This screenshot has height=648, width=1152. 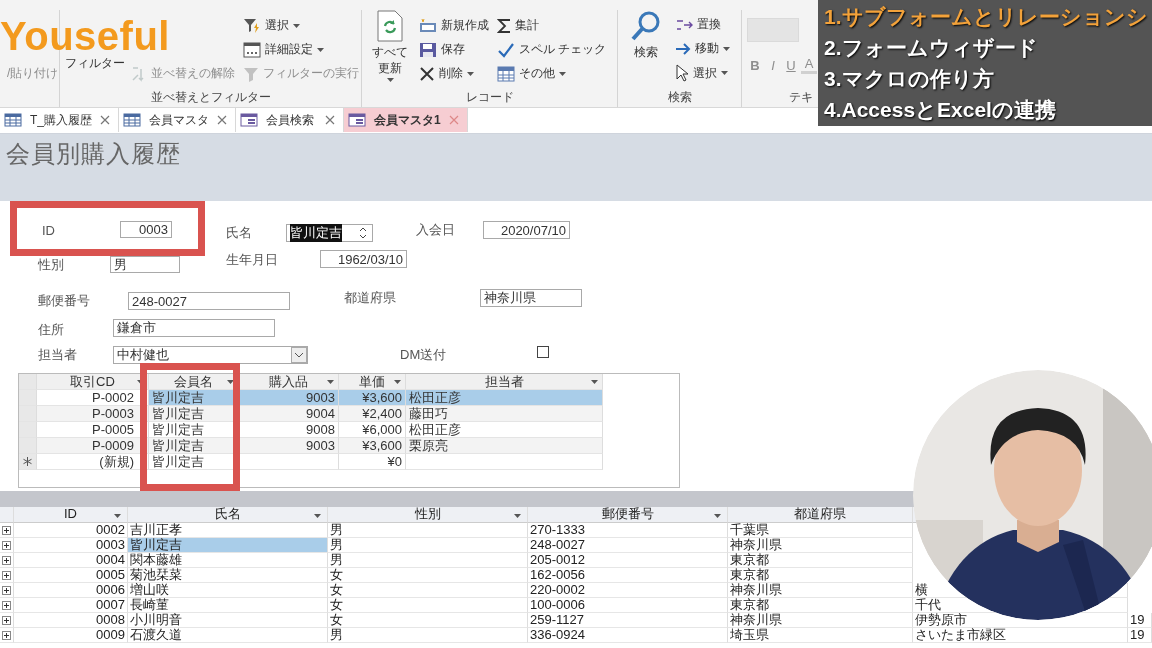 What do you see at coordinates (194, 462) in the screenshot?
I see `table-cell: 皆川定吉` at bounding box center [194, 462].